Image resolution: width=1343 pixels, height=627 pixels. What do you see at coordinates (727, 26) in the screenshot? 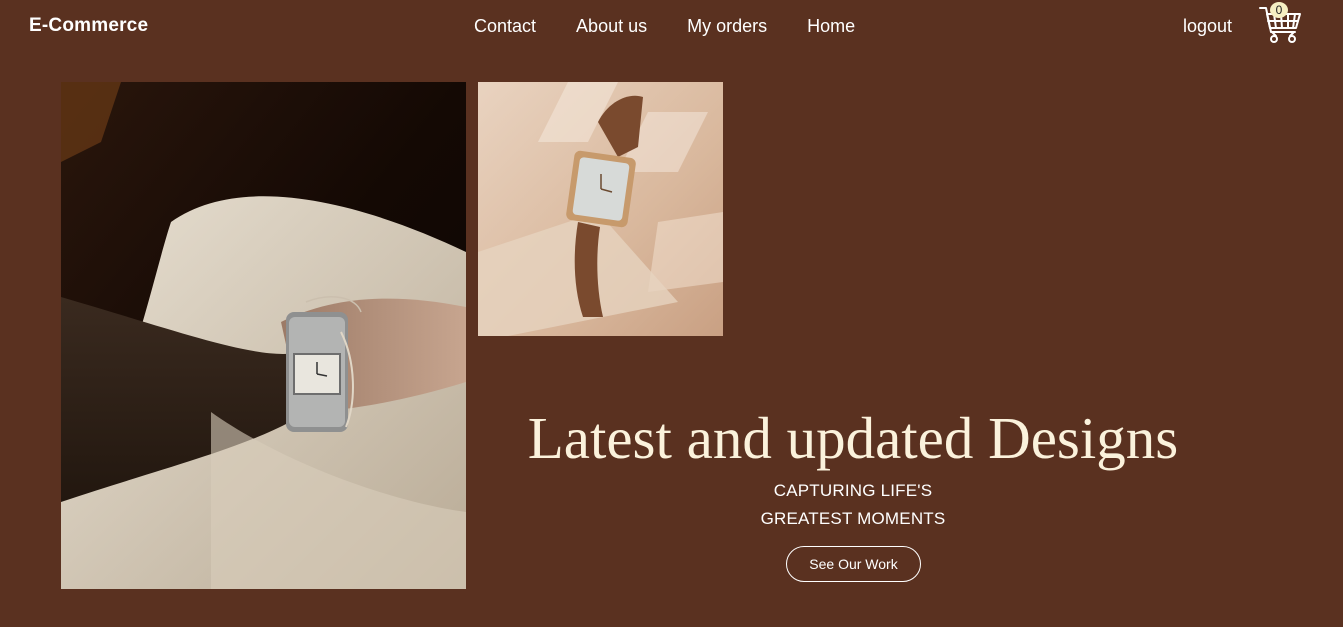
I see `nav-link-my-orders: My orders` at bounding box center [727, 26].